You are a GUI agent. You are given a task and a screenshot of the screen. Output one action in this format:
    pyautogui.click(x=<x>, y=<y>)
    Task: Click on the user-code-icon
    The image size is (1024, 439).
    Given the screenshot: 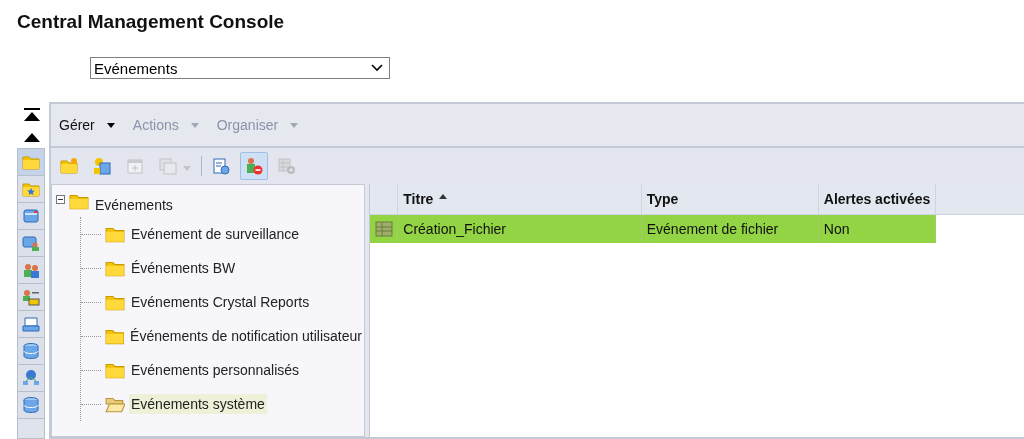 What is the action you would take?
    pyautogui.click(x=31, y=297)
    